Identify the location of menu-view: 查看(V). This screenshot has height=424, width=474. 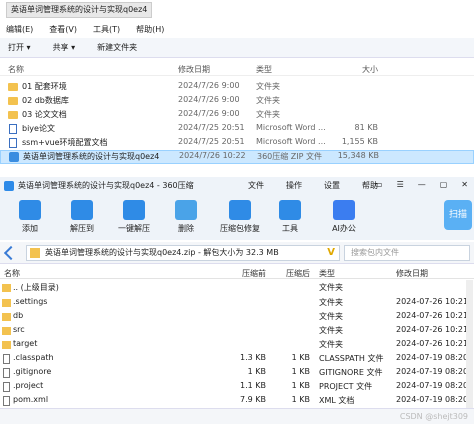
(63, 29).